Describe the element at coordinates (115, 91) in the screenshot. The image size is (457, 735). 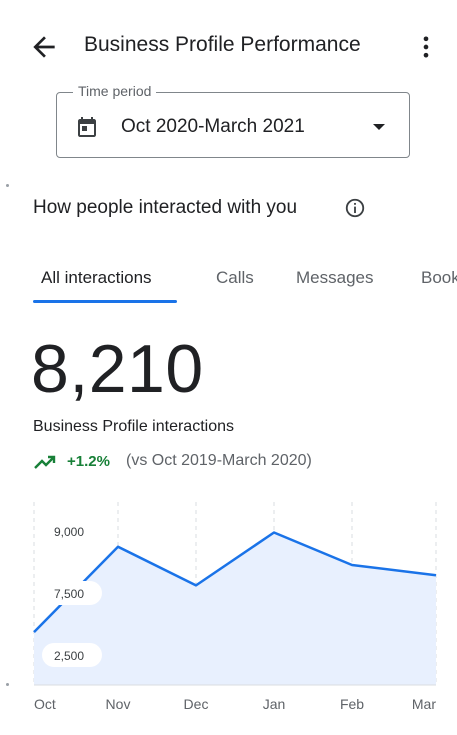
I see `time-period-label: Time period` at that location.